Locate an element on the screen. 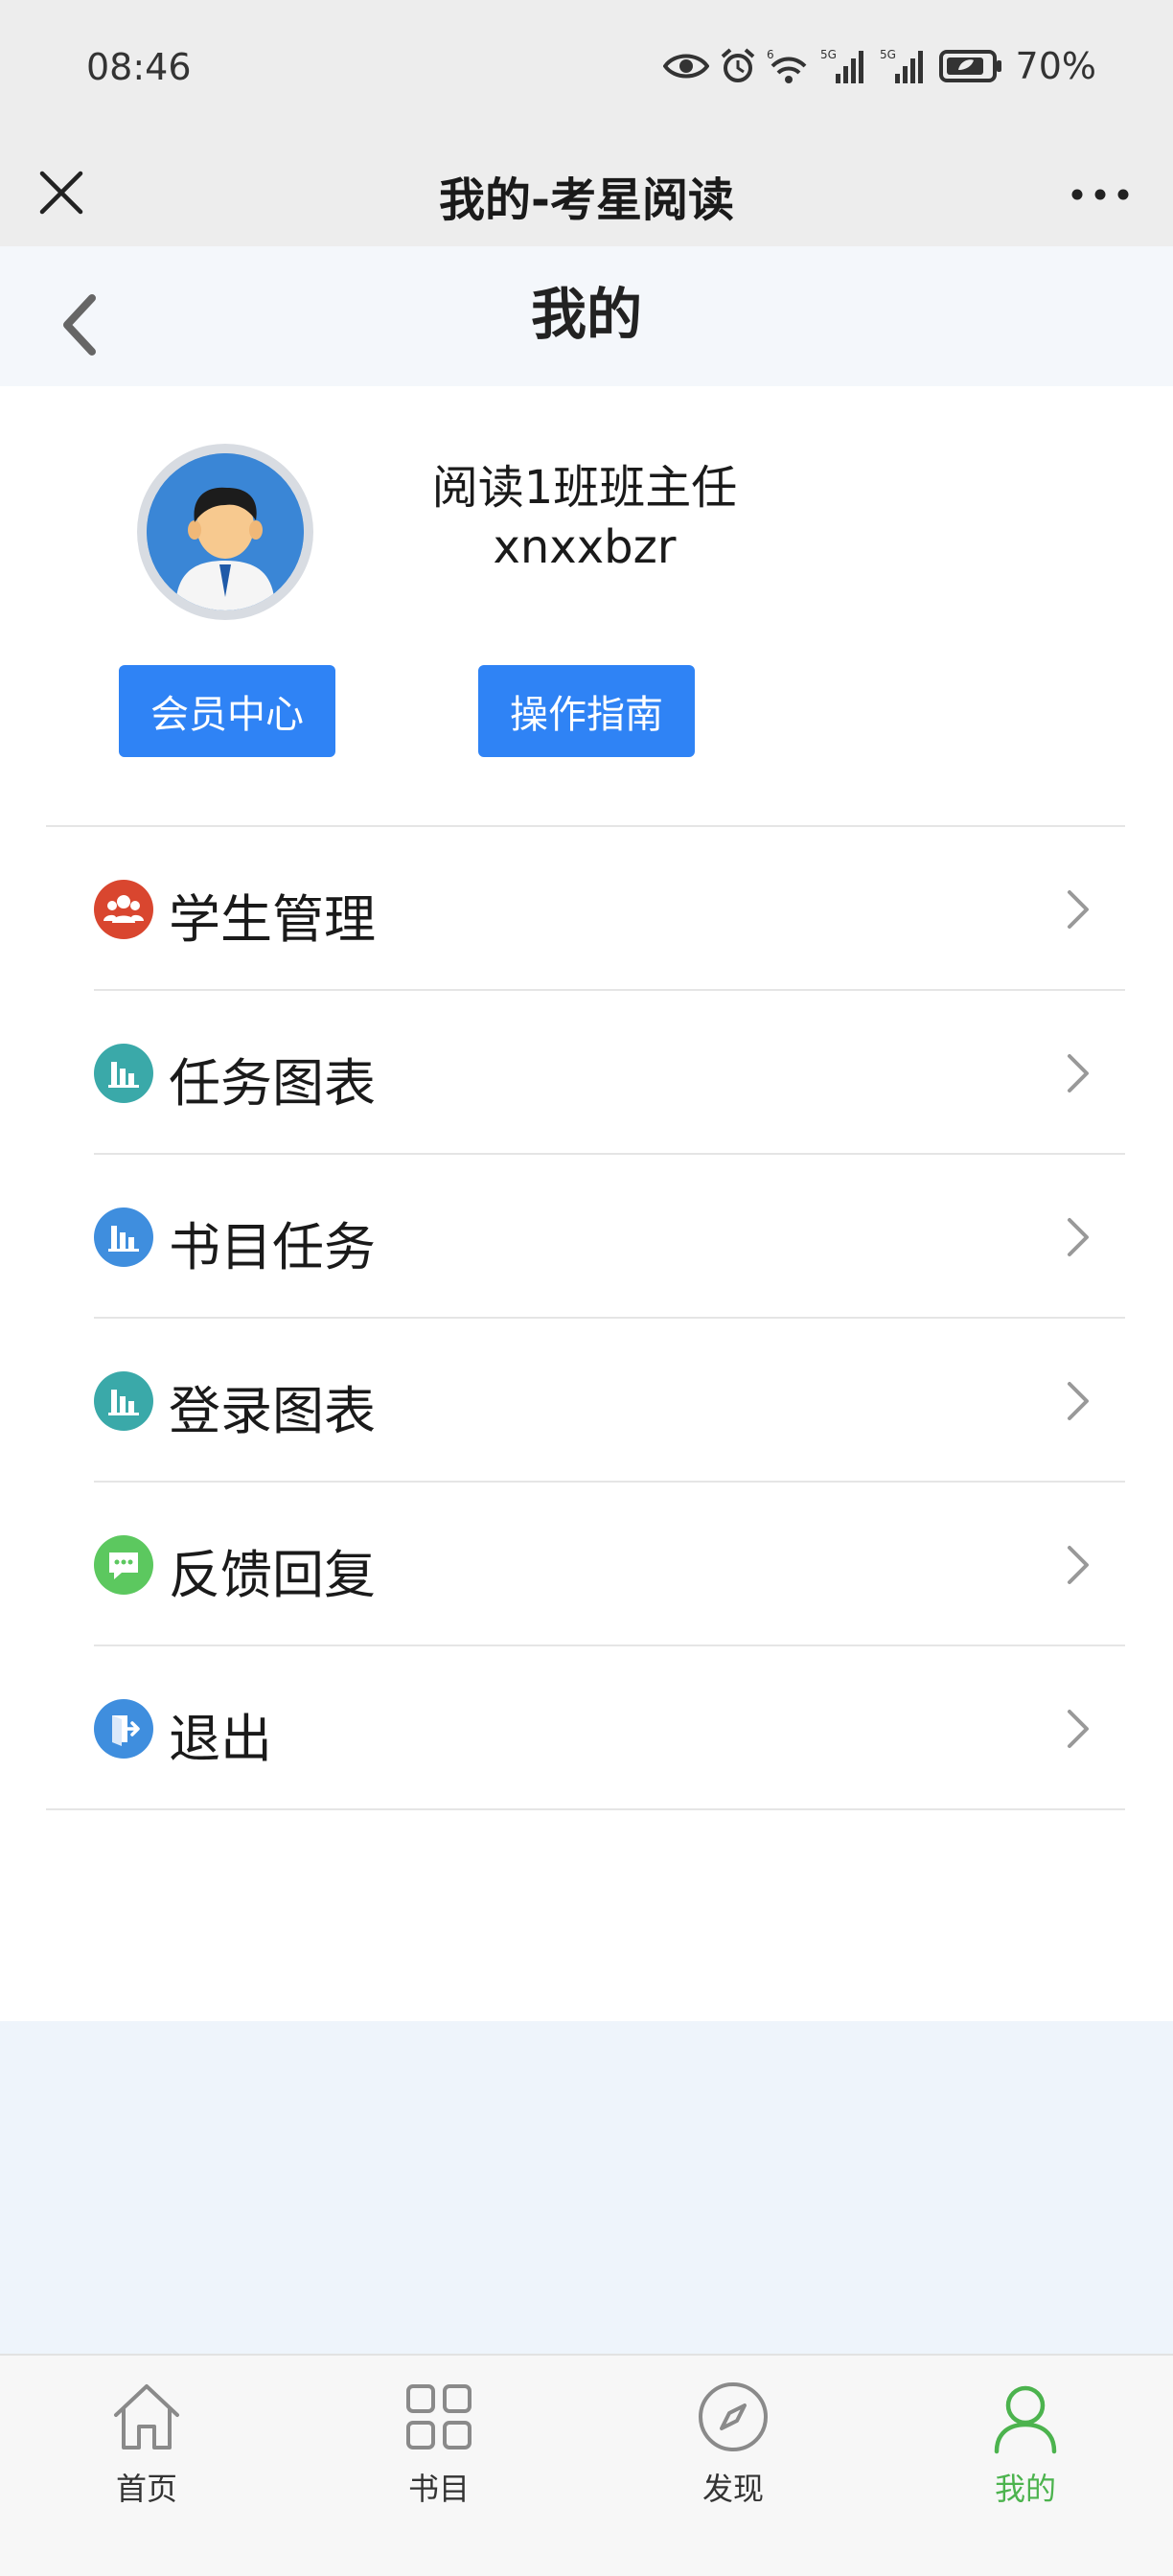 The width and height of the screenshot is (1173, 2576). menu-item-label: 反馈回复 is located at coordinates (272, 1575).